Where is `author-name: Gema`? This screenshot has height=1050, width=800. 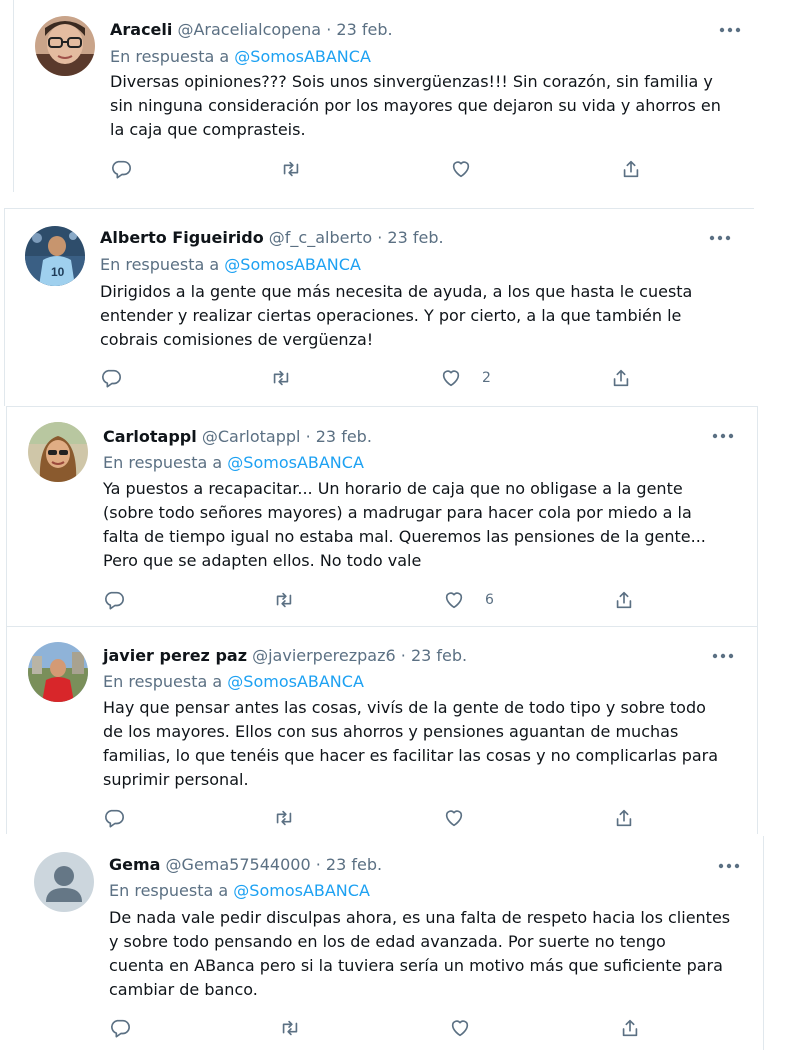
author-name: Gema is located at coordinates (134, 864).